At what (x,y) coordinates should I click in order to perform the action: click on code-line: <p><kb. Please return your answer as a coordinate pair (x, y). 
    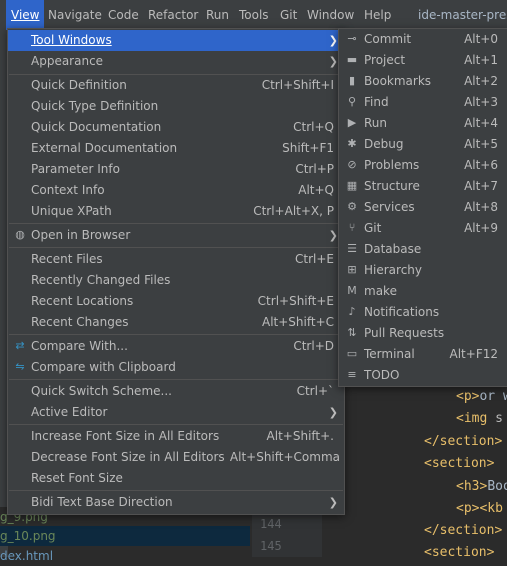
    Looking at the image, I should click on (479, 508).